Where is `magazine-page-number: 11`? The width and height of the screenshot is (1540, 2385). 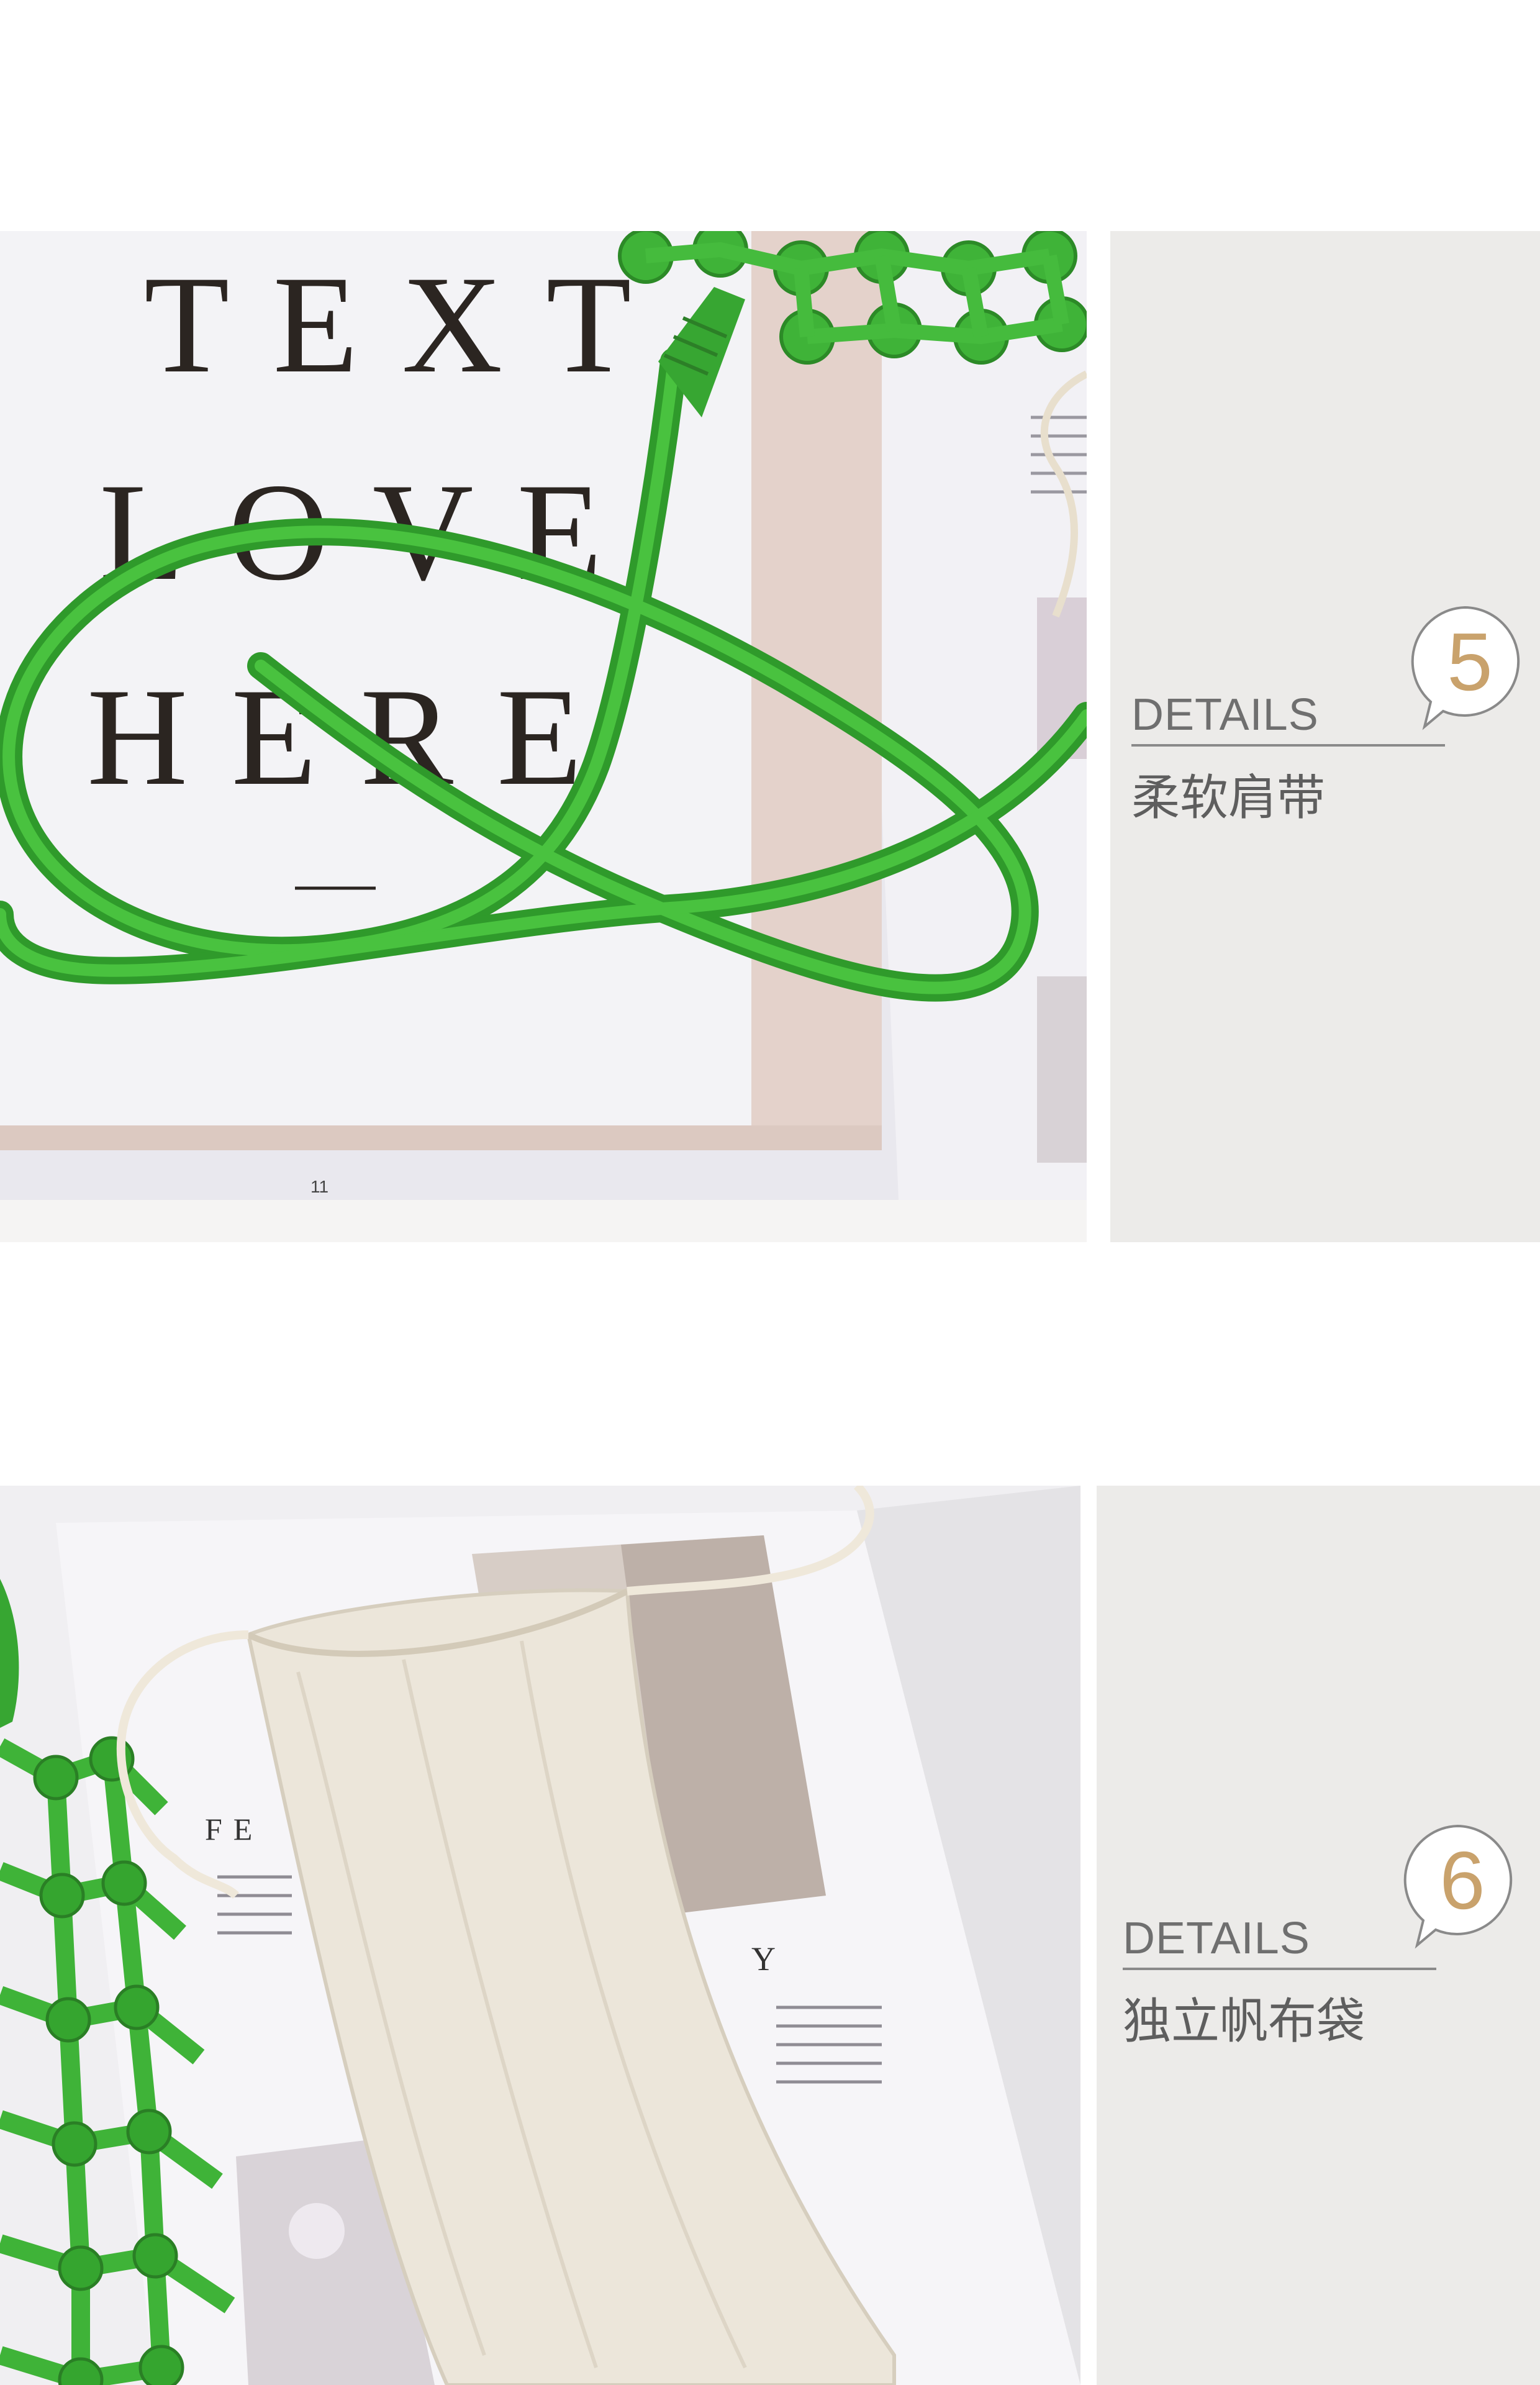 magazine-page-number: 11 is located at coordinates (319, 1186).